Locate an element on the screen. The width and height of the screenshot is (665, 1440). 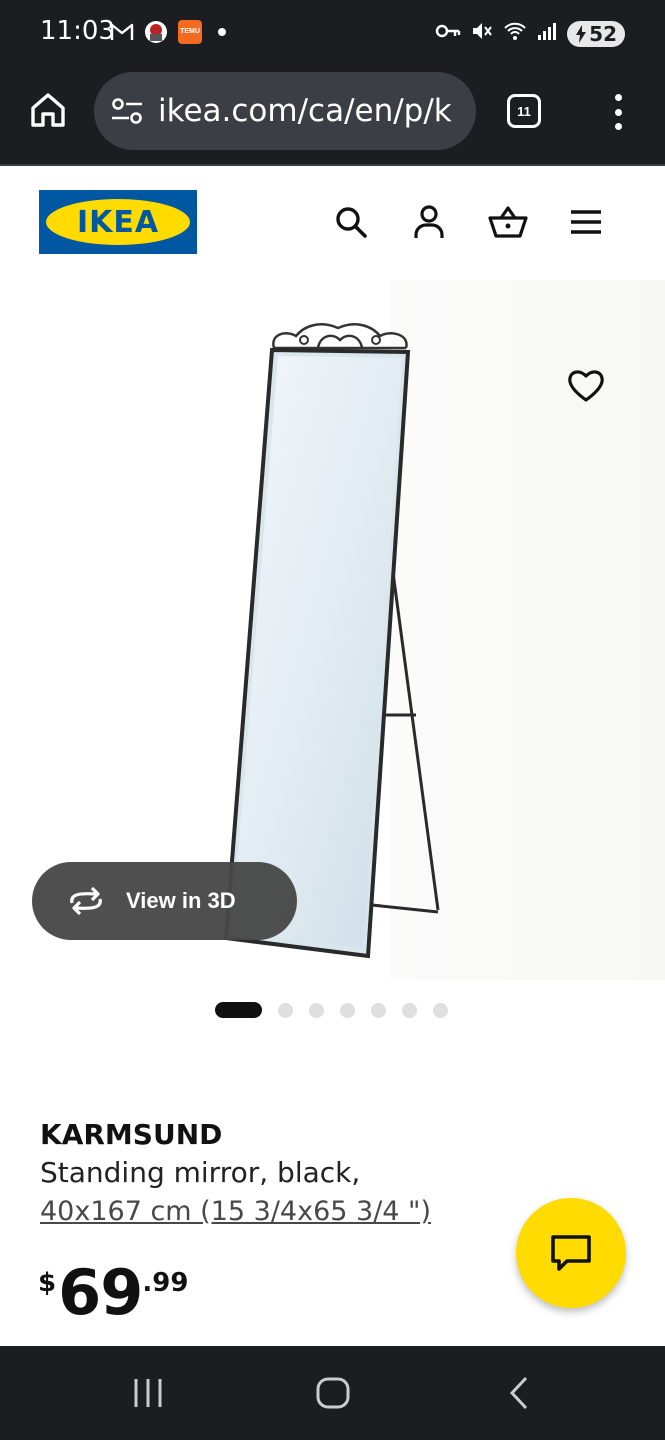
browser-toolbar: ikea.com/ca/en/p/k 11 is located at coordinates (332, 116).